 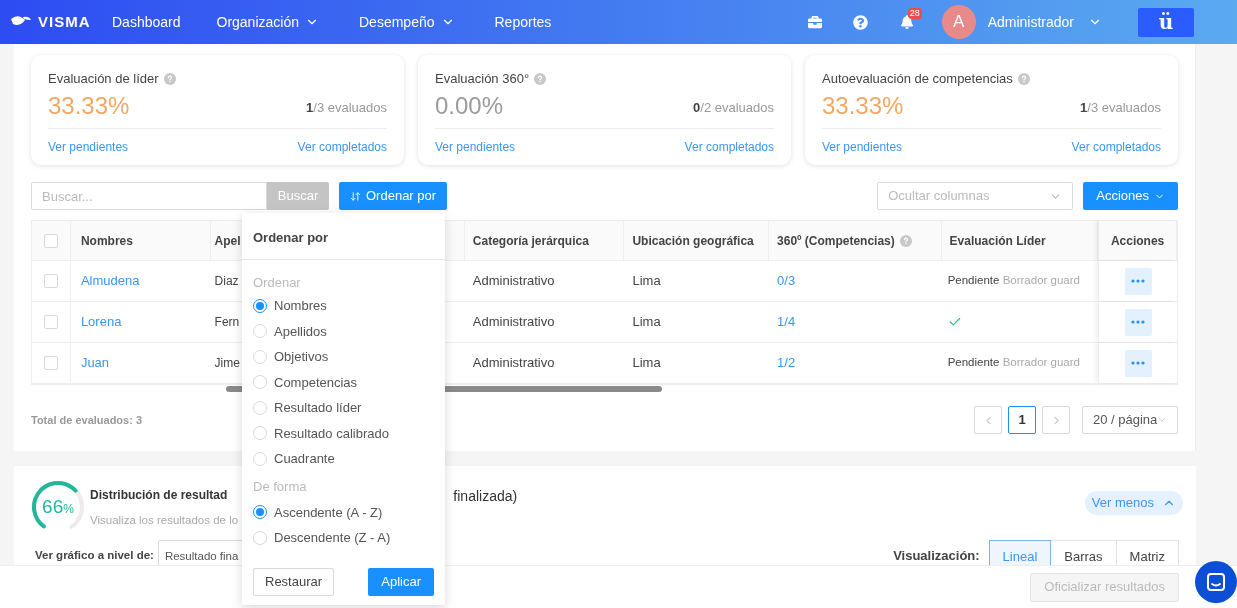 What do you see at coordinates (159, 495) in the screenshot?
I see `section-title: Distribución de resultad` at bounding box center [159, 495].